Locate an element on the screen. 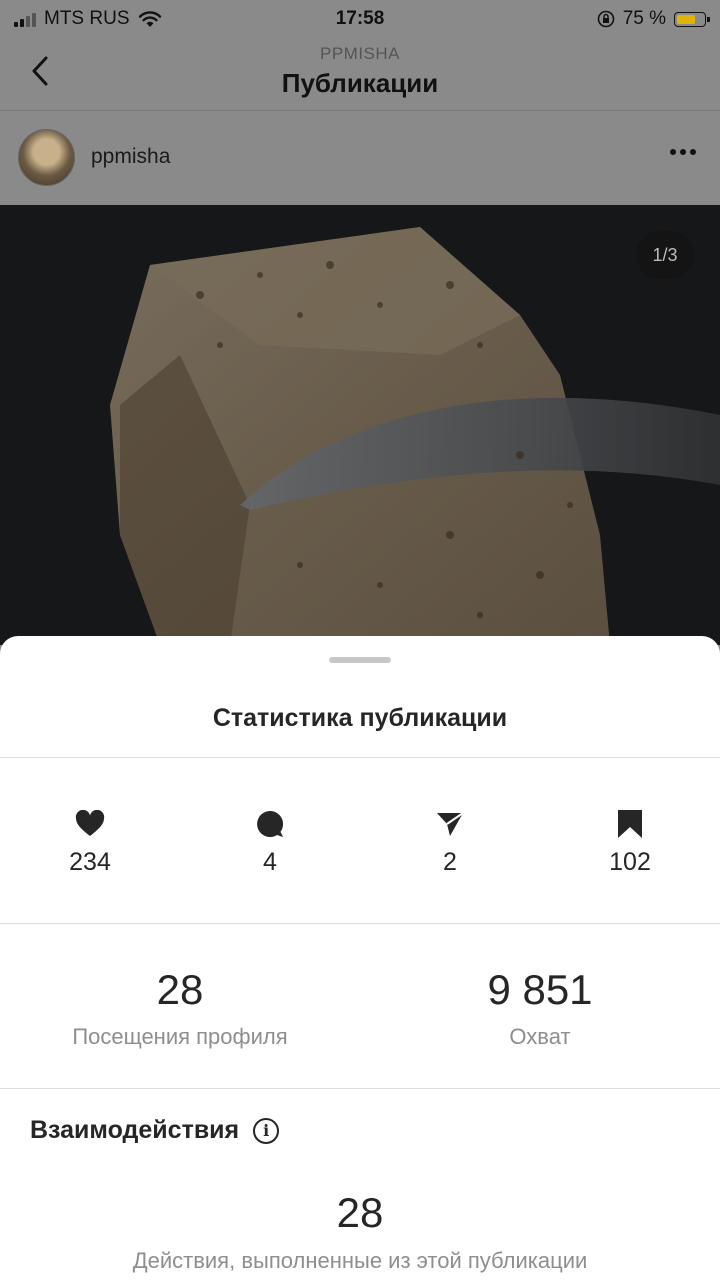 The height and width of the screenshot is (1280, 720). reach: 9 851 Охват is located at coordinates (540, 1008).